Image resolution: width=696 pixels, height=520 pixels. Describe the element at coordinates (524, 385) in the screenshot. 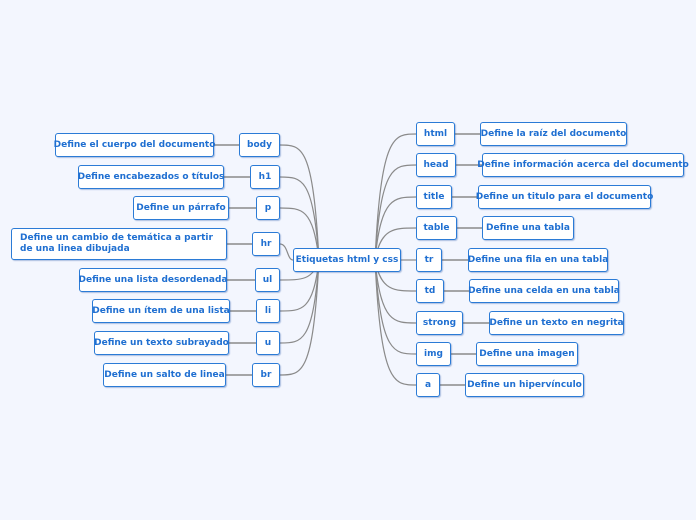

I see `description-node-a: Define un hipervínculo` at that location.